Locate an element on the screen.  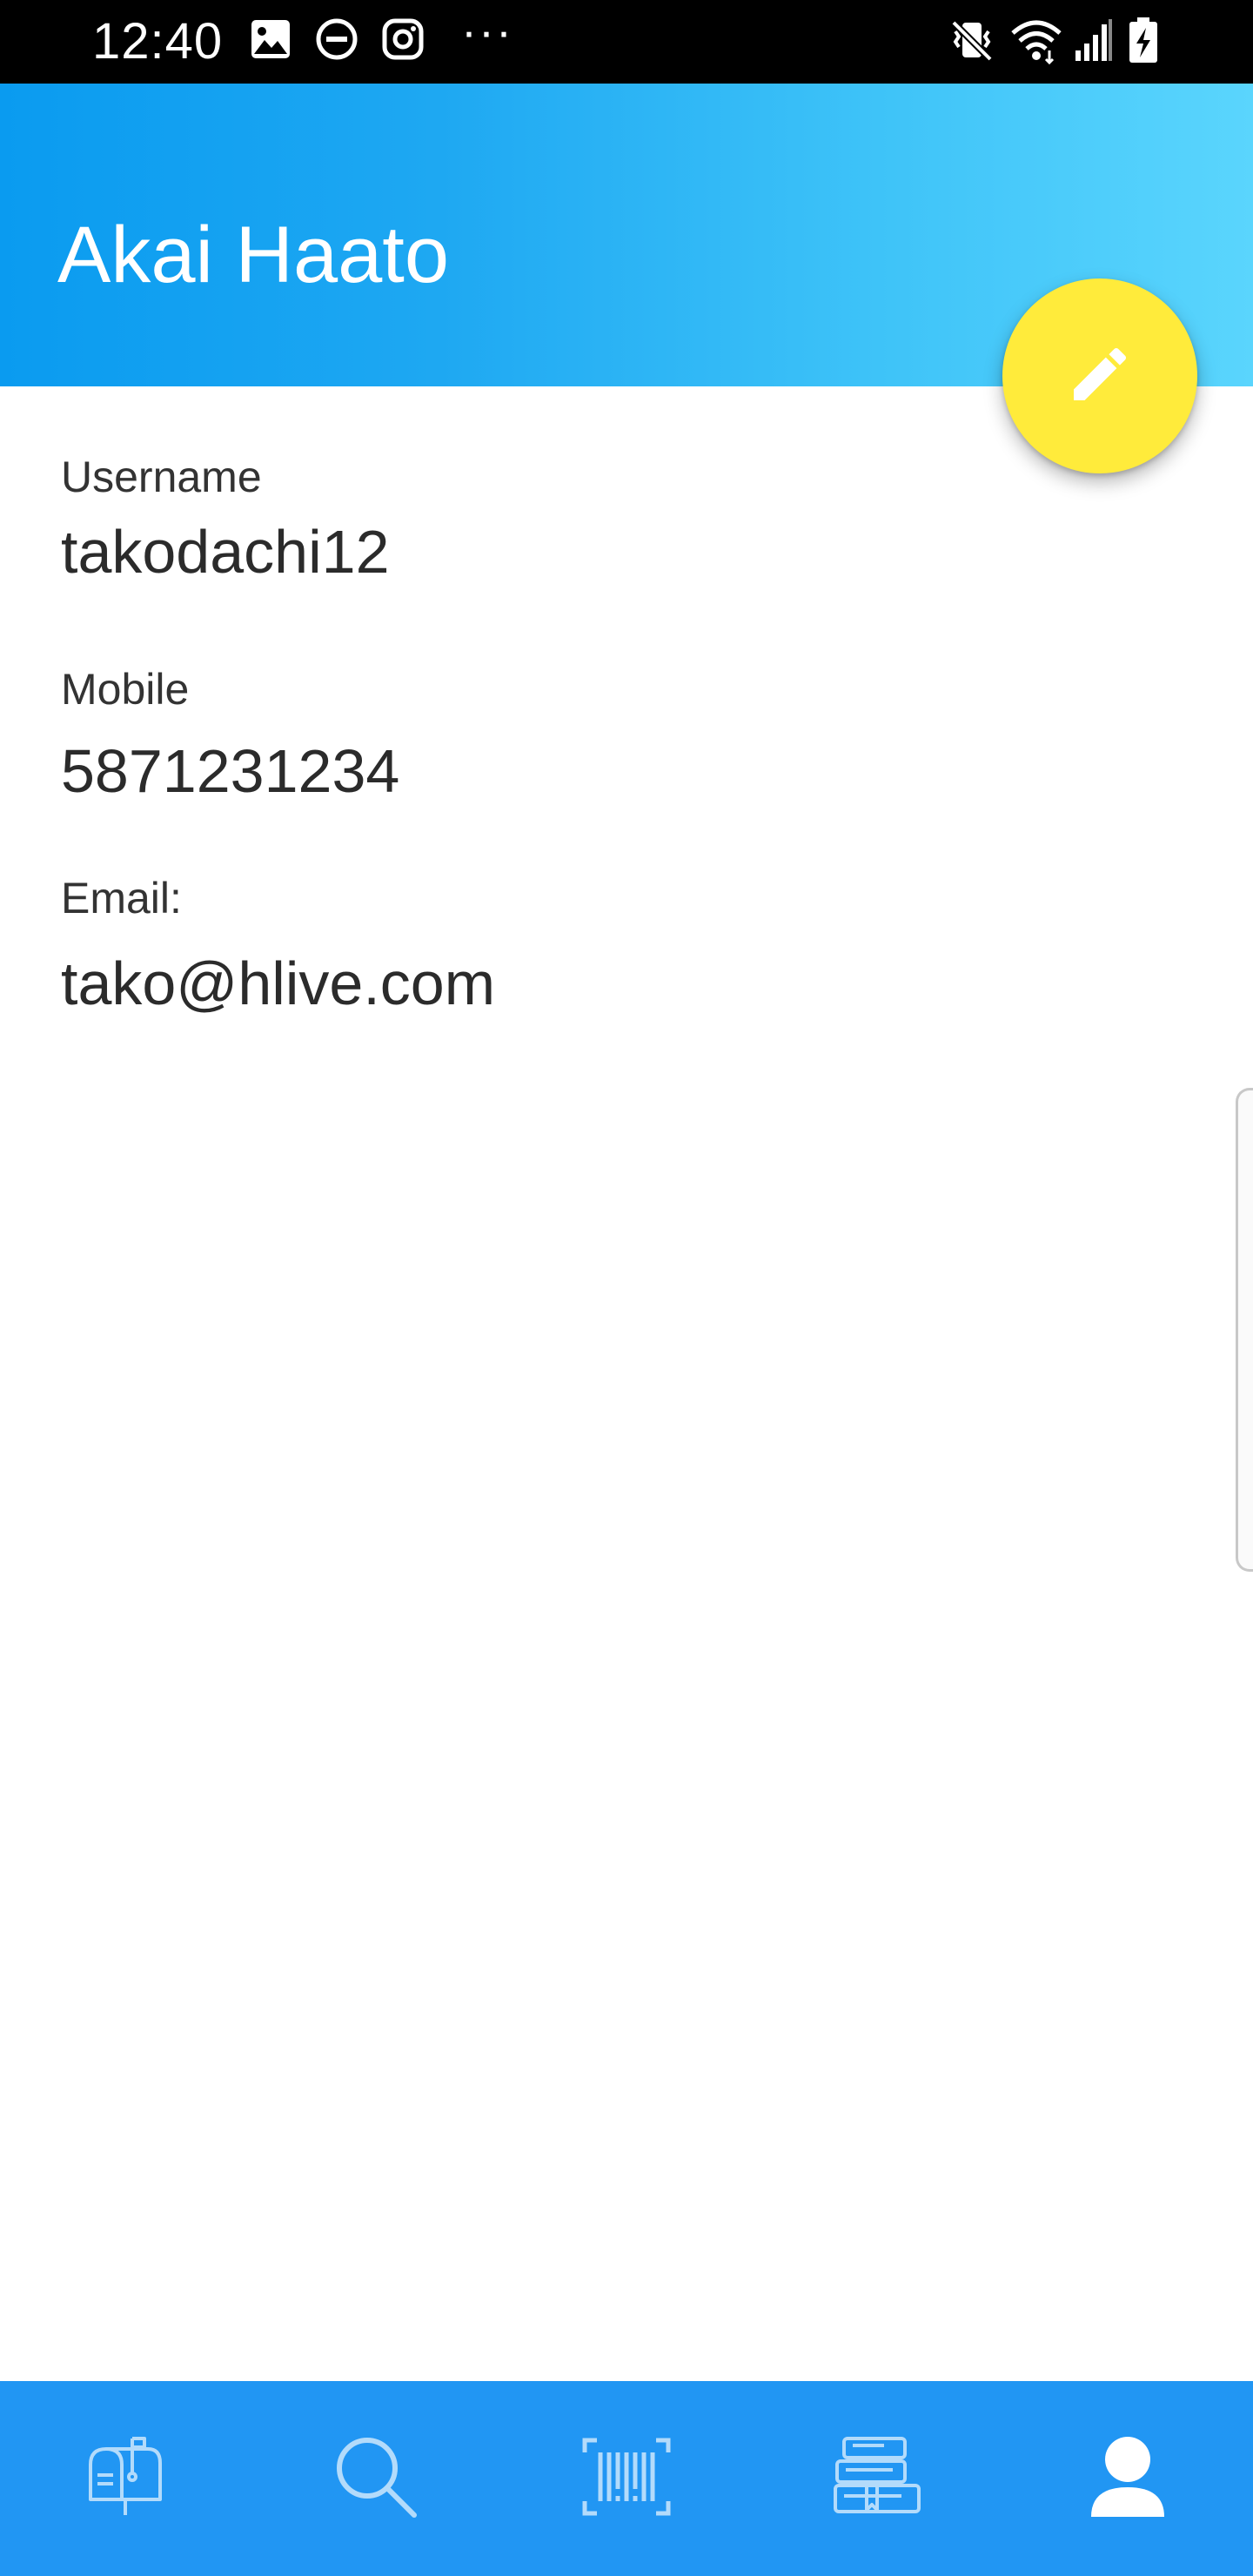
profile-name: Akai Haato is located at coordinates (253, 255).